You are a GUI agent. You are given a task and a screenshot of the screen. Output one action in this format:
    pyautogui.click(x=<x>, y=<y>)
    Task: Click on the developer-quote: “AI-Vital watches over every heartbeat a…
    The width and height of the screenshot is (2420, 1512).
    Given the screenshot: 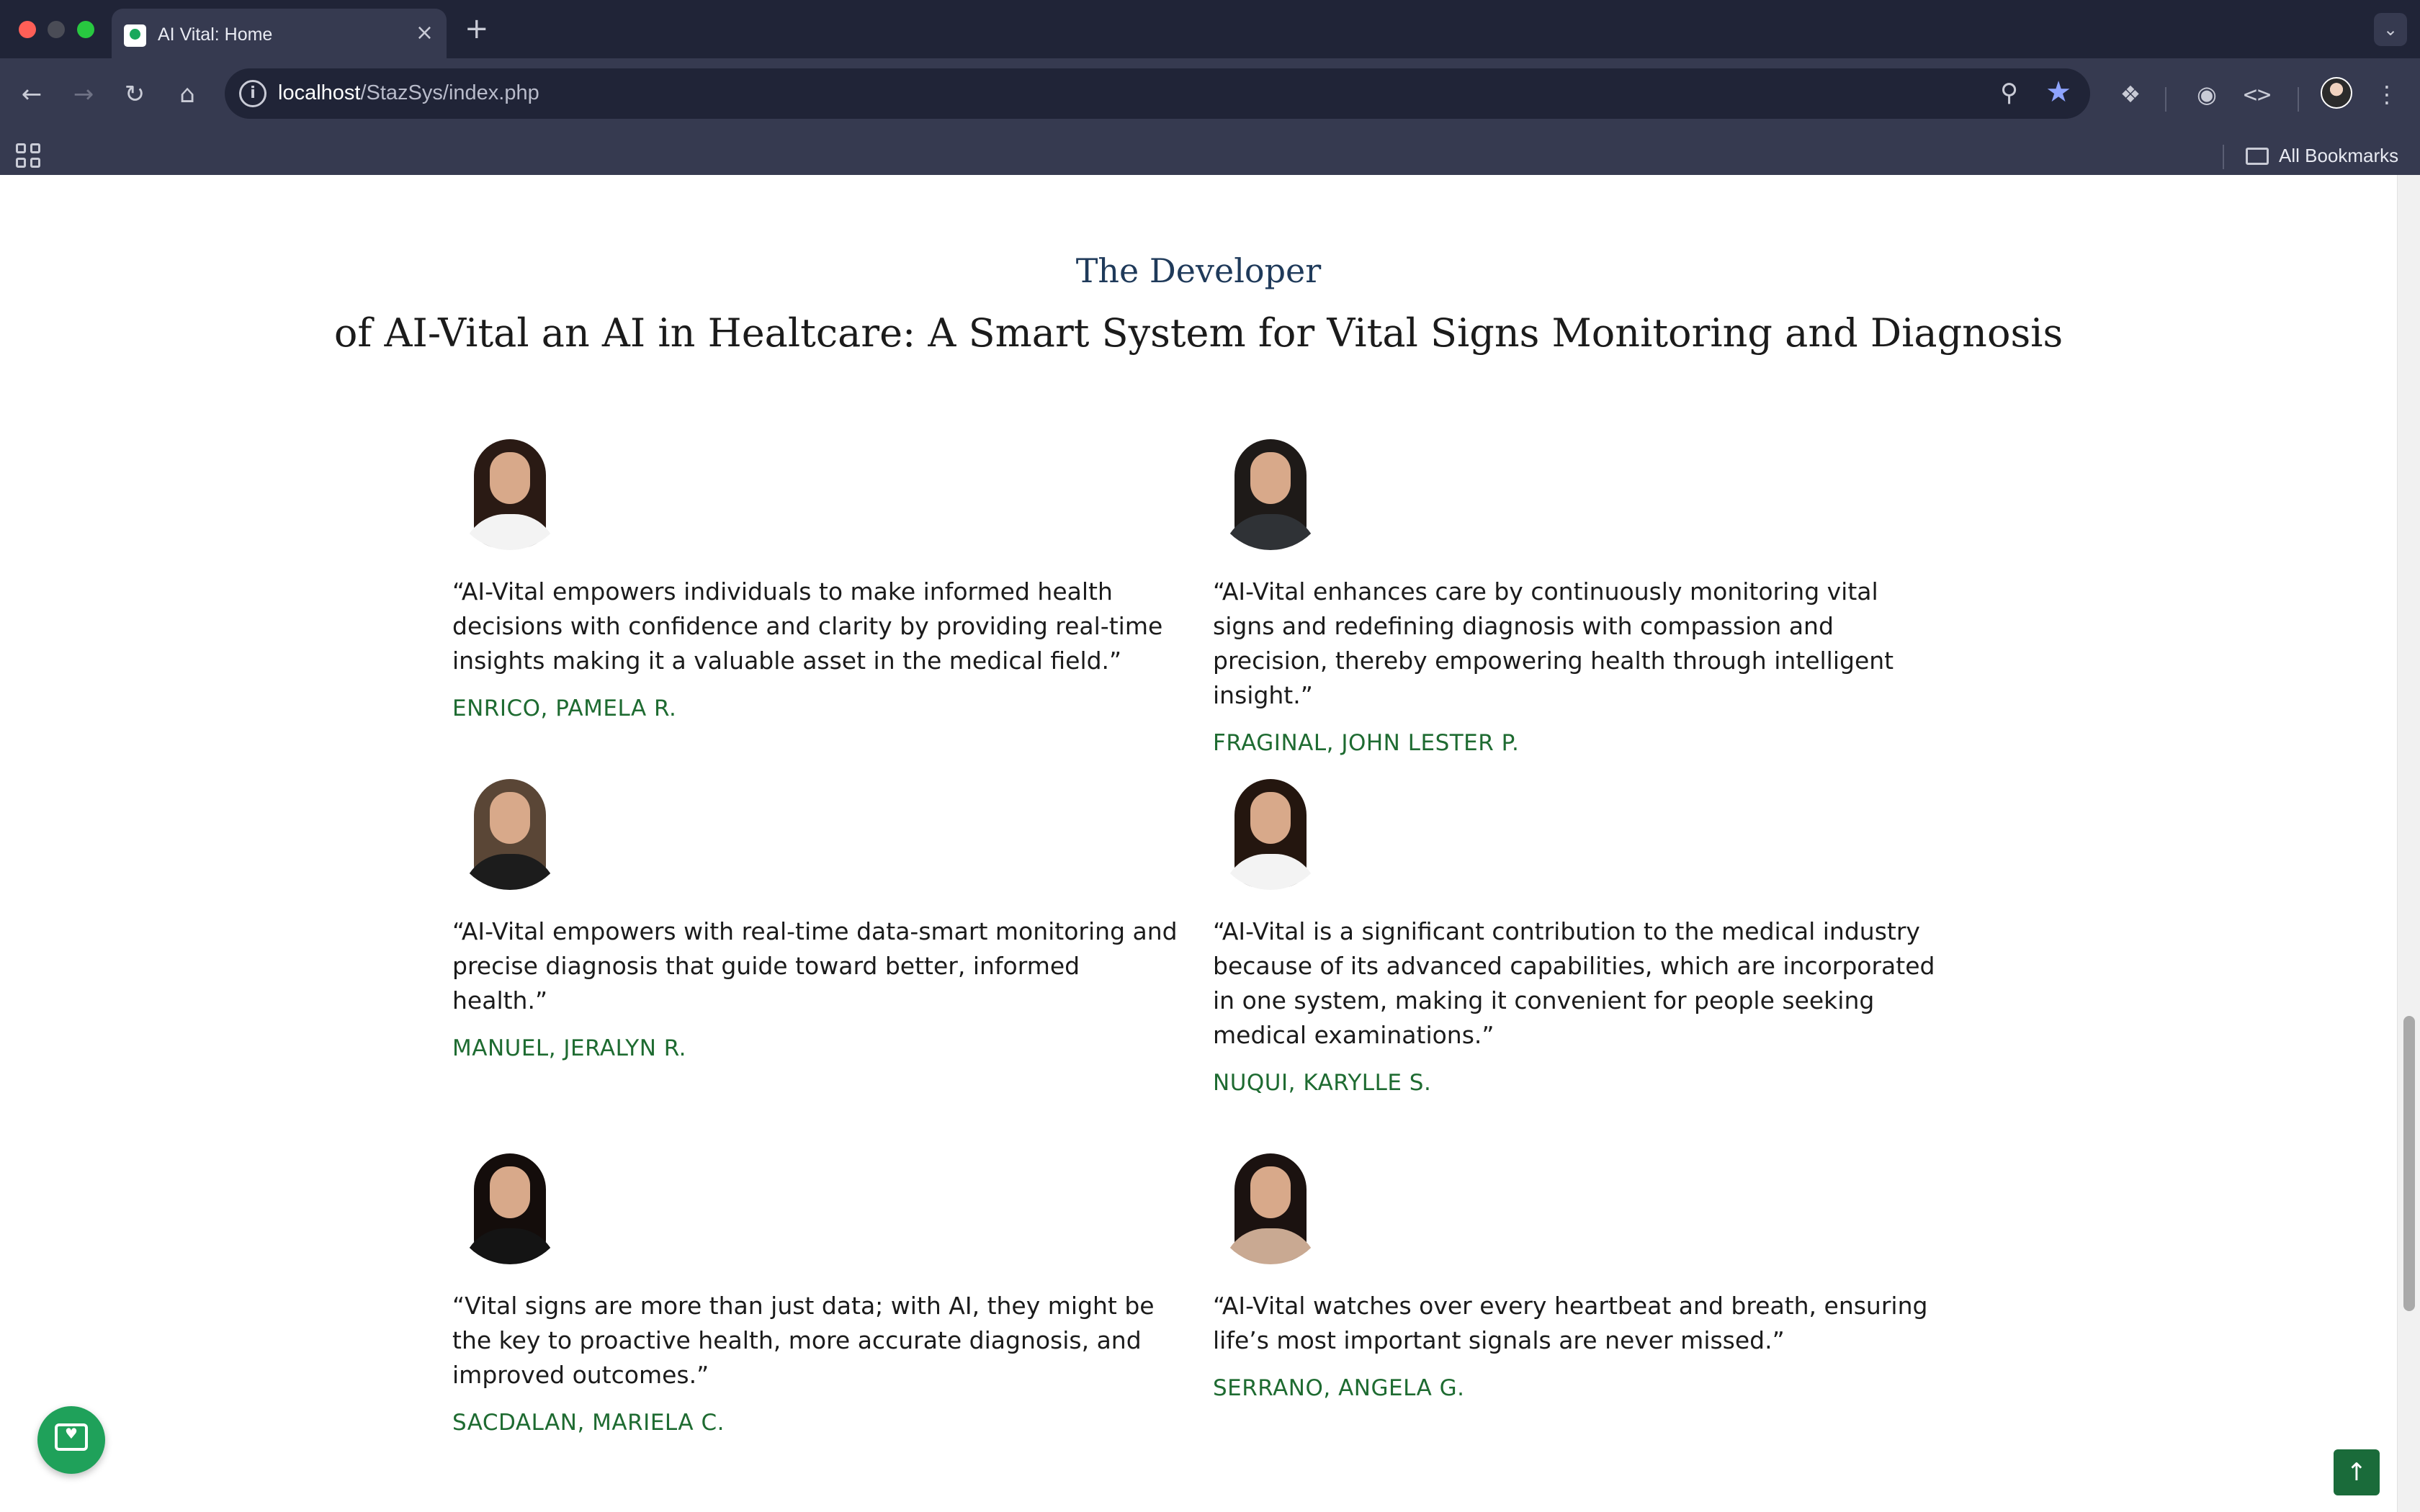 What is the action you would take?
    pyautogui.click(x=1570, y=1323)
    